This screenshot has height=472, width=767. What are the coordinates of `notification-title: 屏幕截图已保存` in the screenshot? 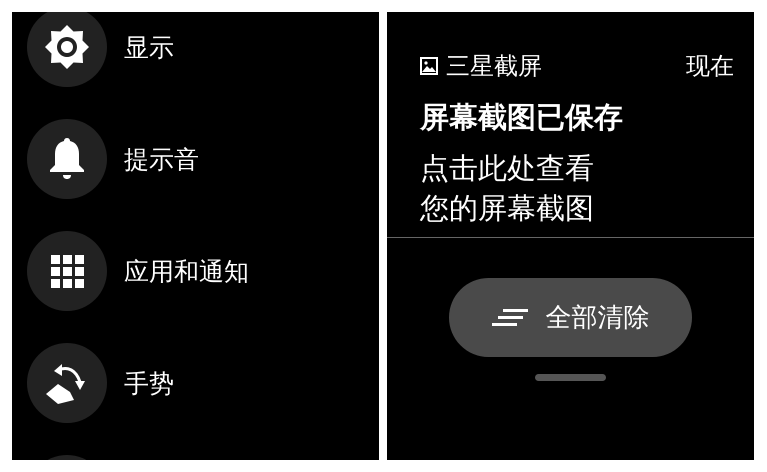 It's located at (577, 118).